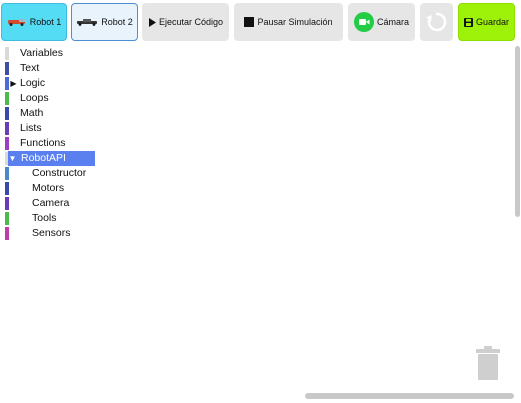  What do you see at coordinates (43, 143) in the screenshot?
I see `category-label: Functions` at bounding box center [43, 143].